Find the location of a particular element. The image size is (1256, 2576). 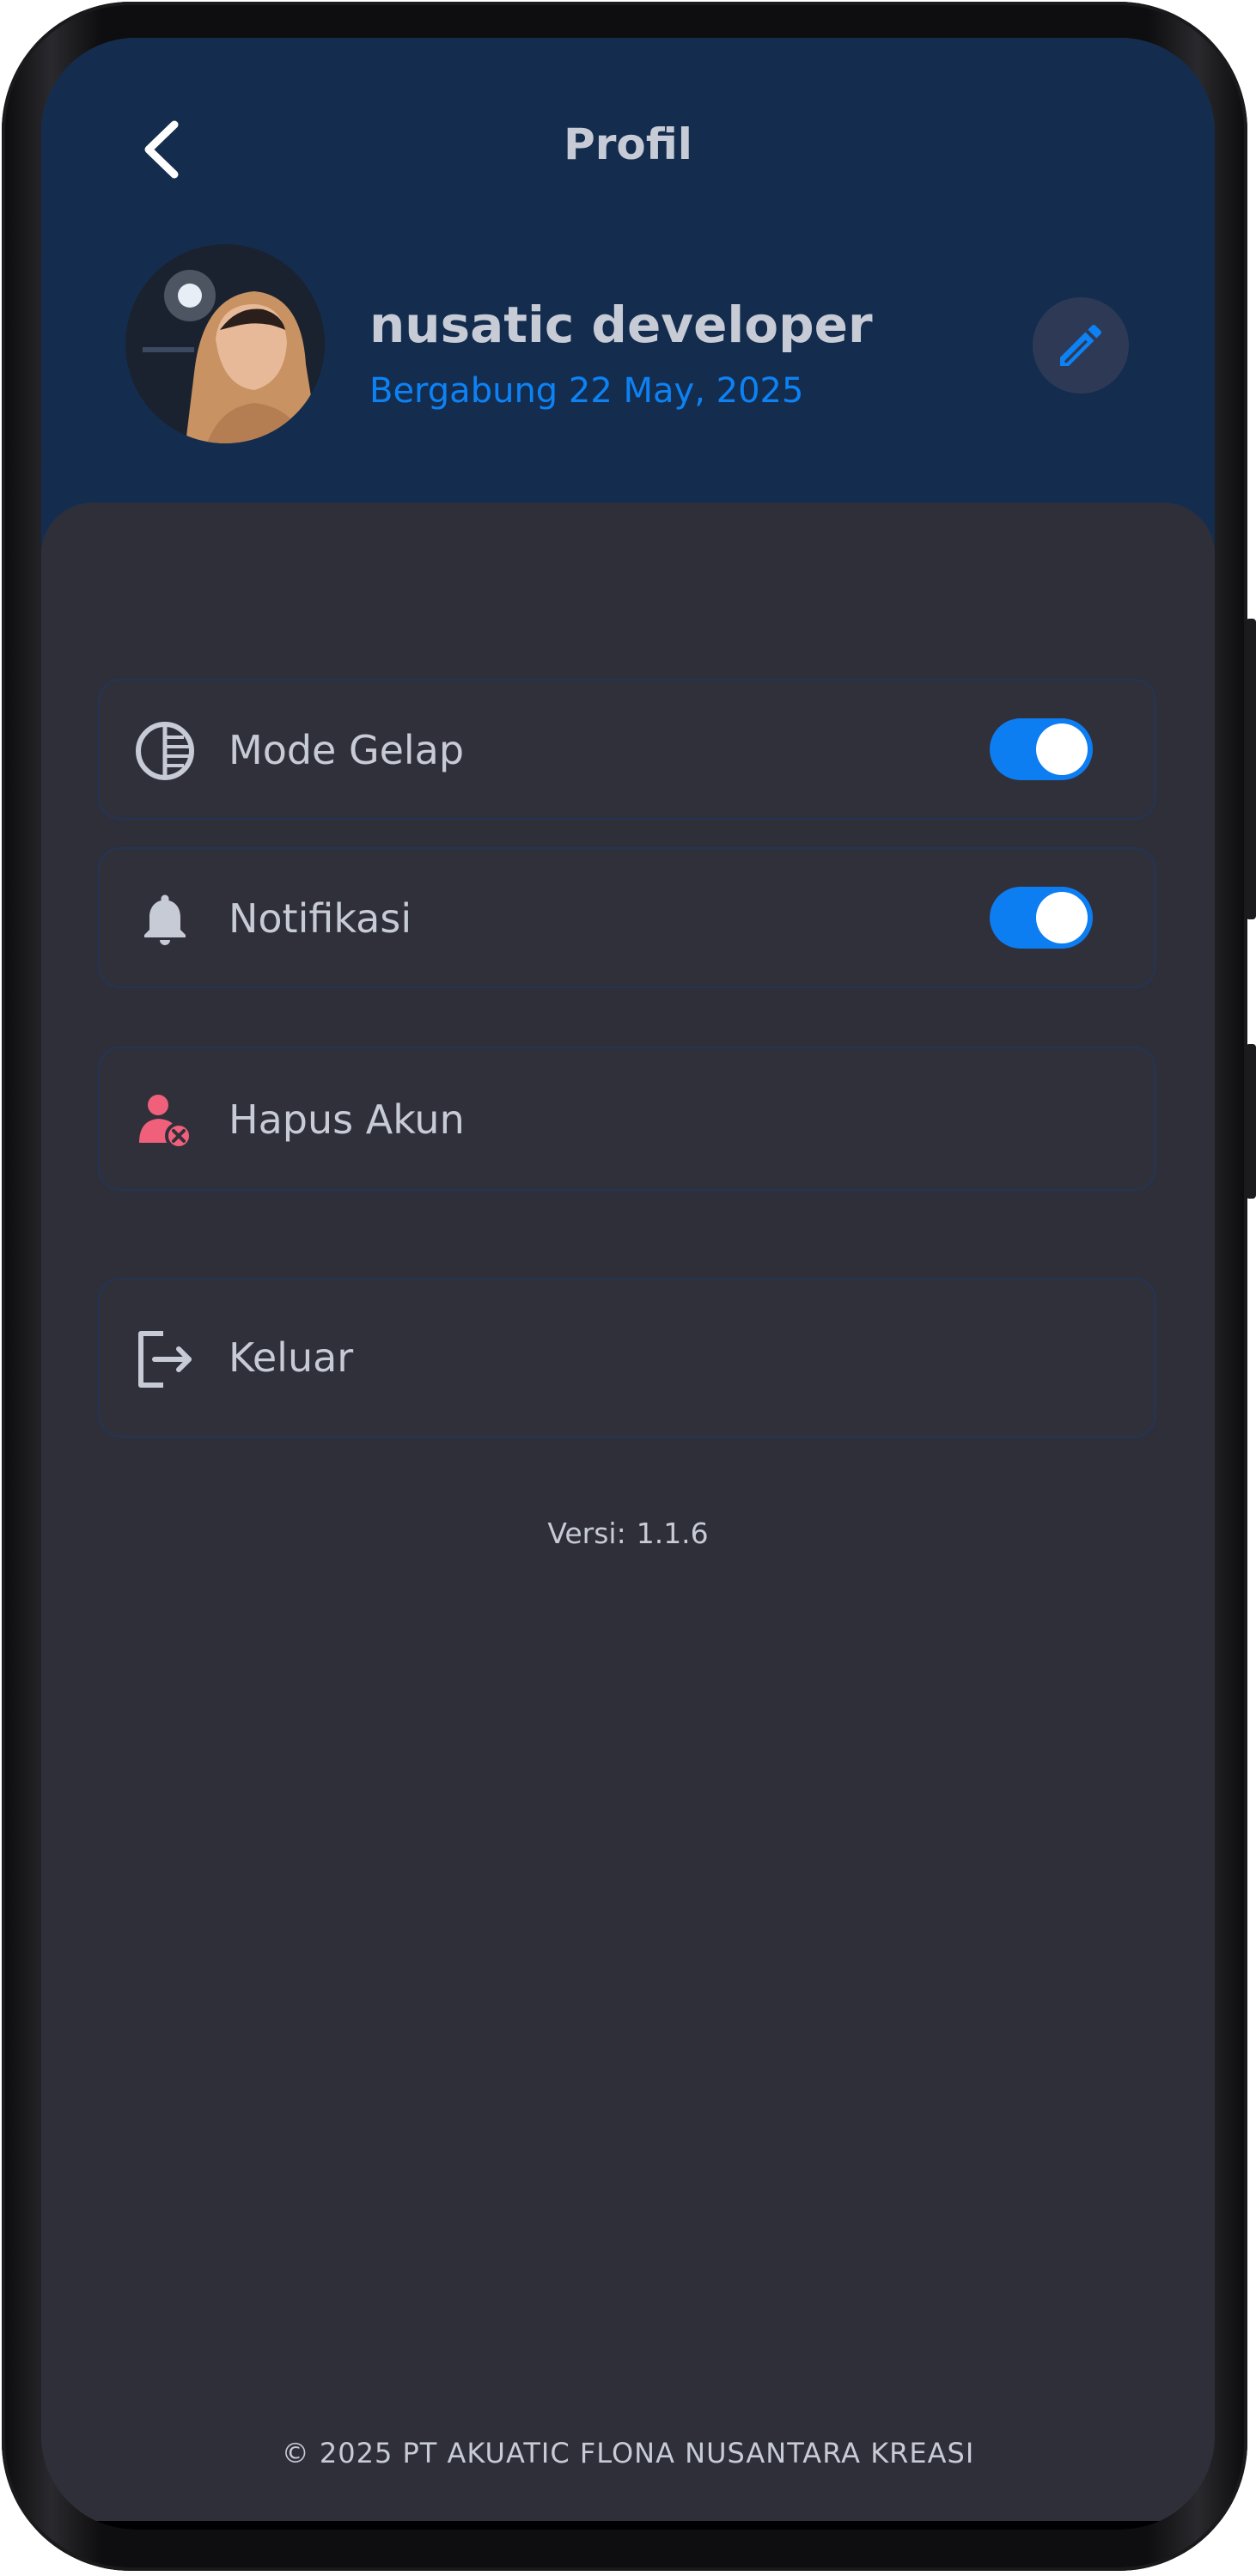

setting-label: Hapus Akun is located at coordinates (347, 1119).